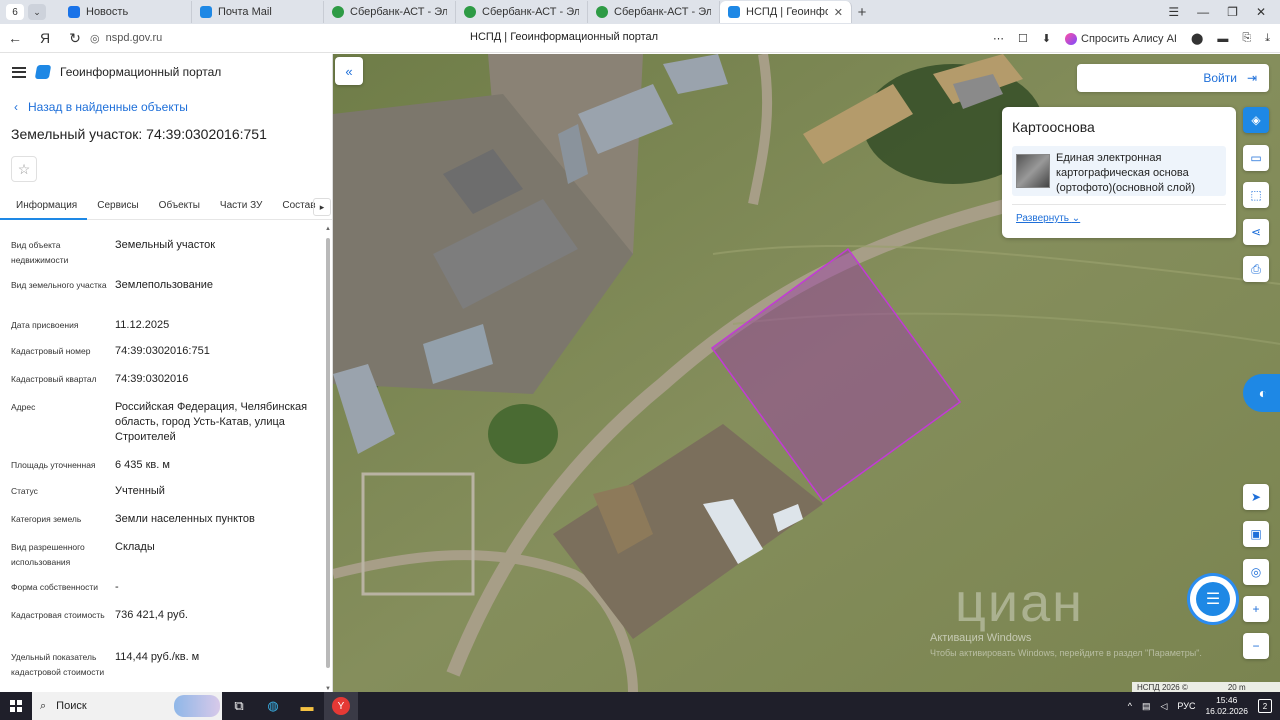 The height and width of the screenshot is (720, 1280). I want to click on scroll-up-icon: ▲, so click(328, 229).